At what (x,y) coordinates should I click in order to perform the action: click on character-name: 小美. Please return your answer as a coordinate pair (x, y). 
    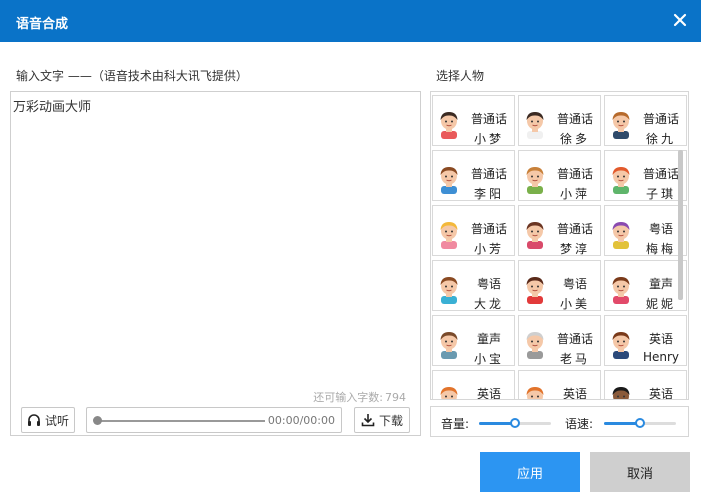
    Looking at the image, I should click on (574, 304).